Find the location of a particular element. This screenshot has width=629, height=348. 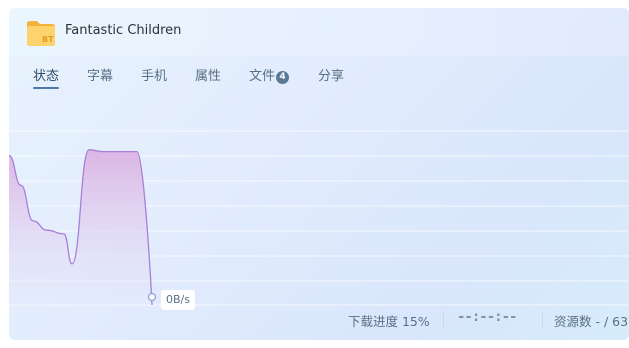

tab-properties-label: 属性 is located at coordinates (208, 76).